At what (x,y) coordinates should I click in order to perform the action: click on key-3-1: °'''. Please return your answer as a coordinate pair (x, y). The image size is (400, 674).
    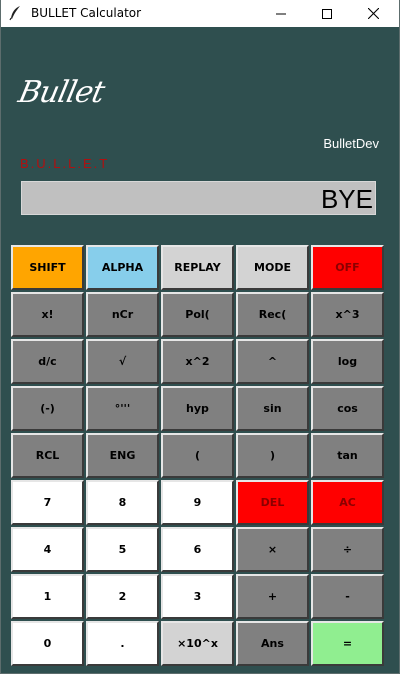
    Looking at the image, I should click on (122, 408).